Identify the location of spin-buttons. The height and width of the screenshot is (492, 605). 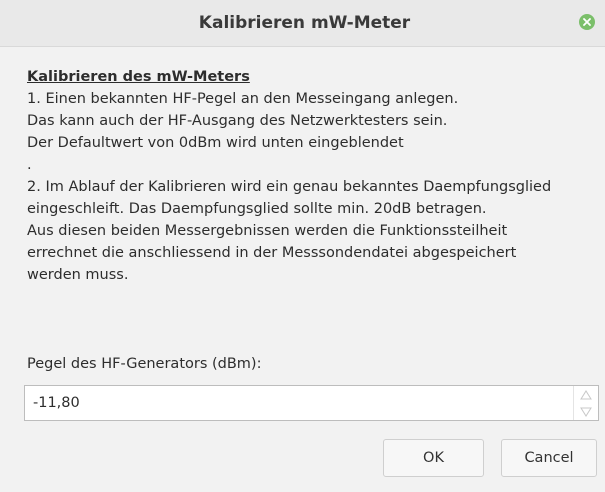
(585, 403).